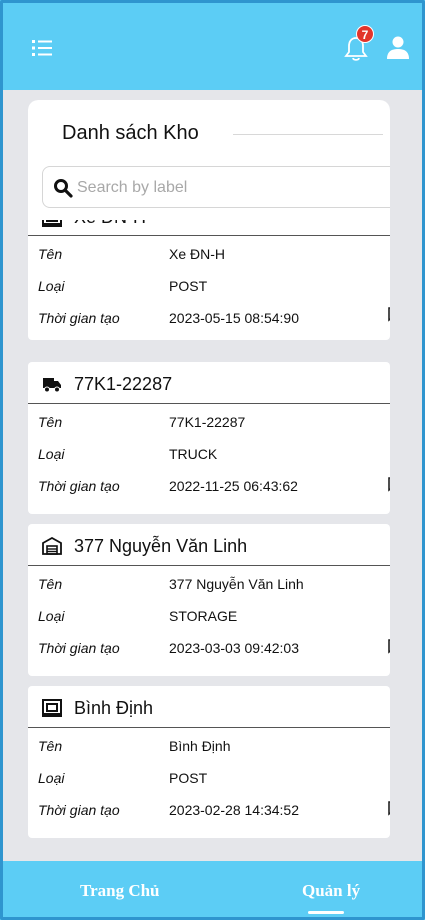  Describe the element at coordinates (331, 891) in the screenshot. I see `tab-manage: Quản lý` at that location.